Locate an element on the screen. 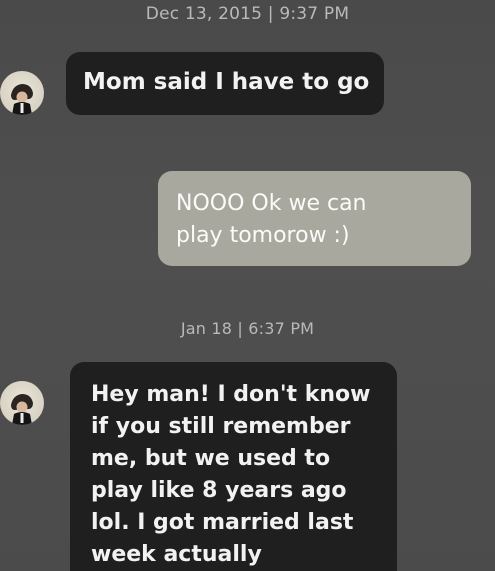  message-text: Hey man! I don't know is located at coordinates (231, 394).